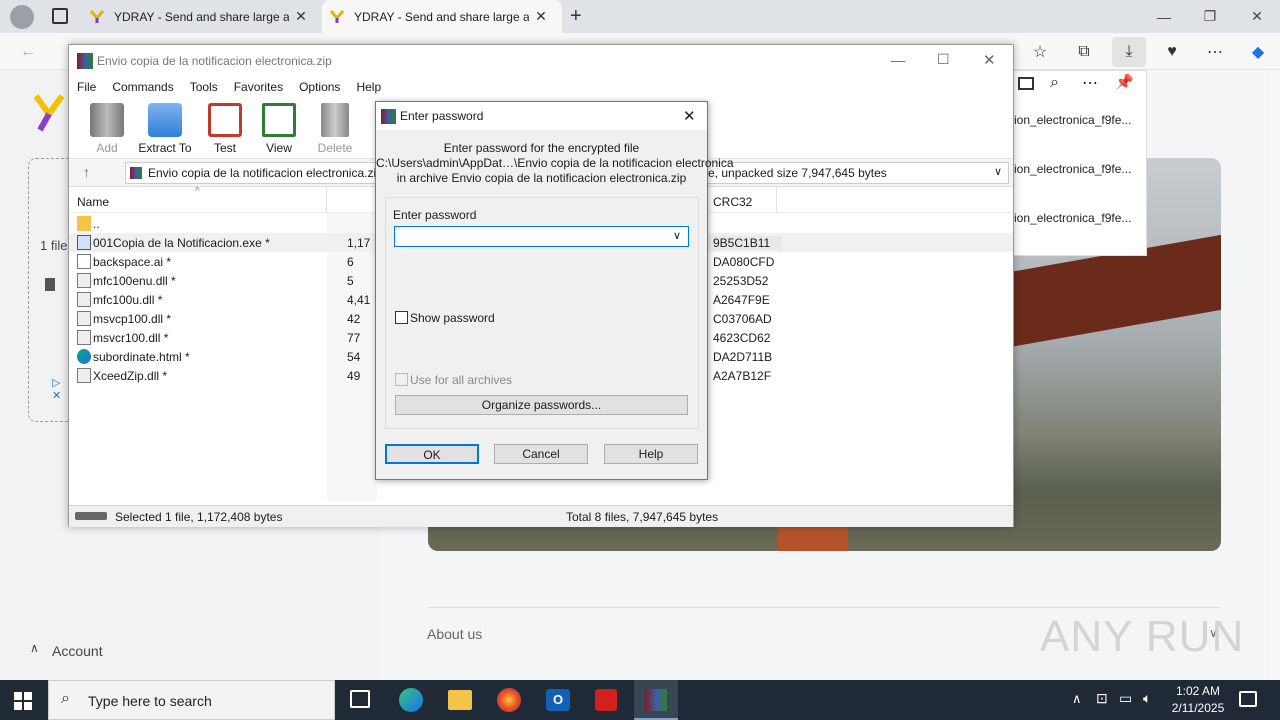 This screenshot has height=720, width=1280. Describe the element at coordinates (435, 215) in the screenshot. I see `password-label: Enter password` at that location.